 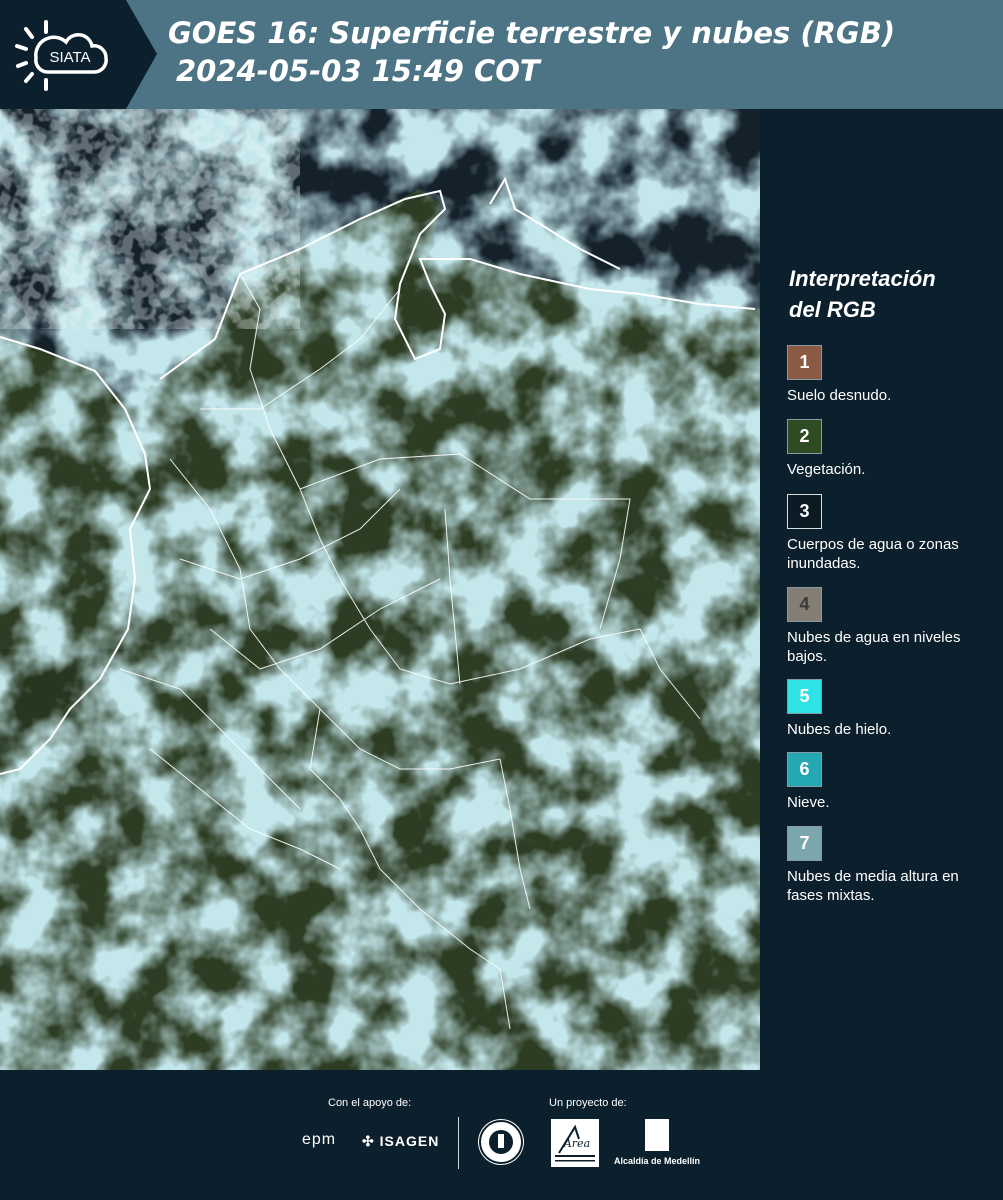 What do you see at coordinates (370, 1103) in the screenshot?
I see `support-label: Con el apoyo de:` at bounding box center [370, 1103].